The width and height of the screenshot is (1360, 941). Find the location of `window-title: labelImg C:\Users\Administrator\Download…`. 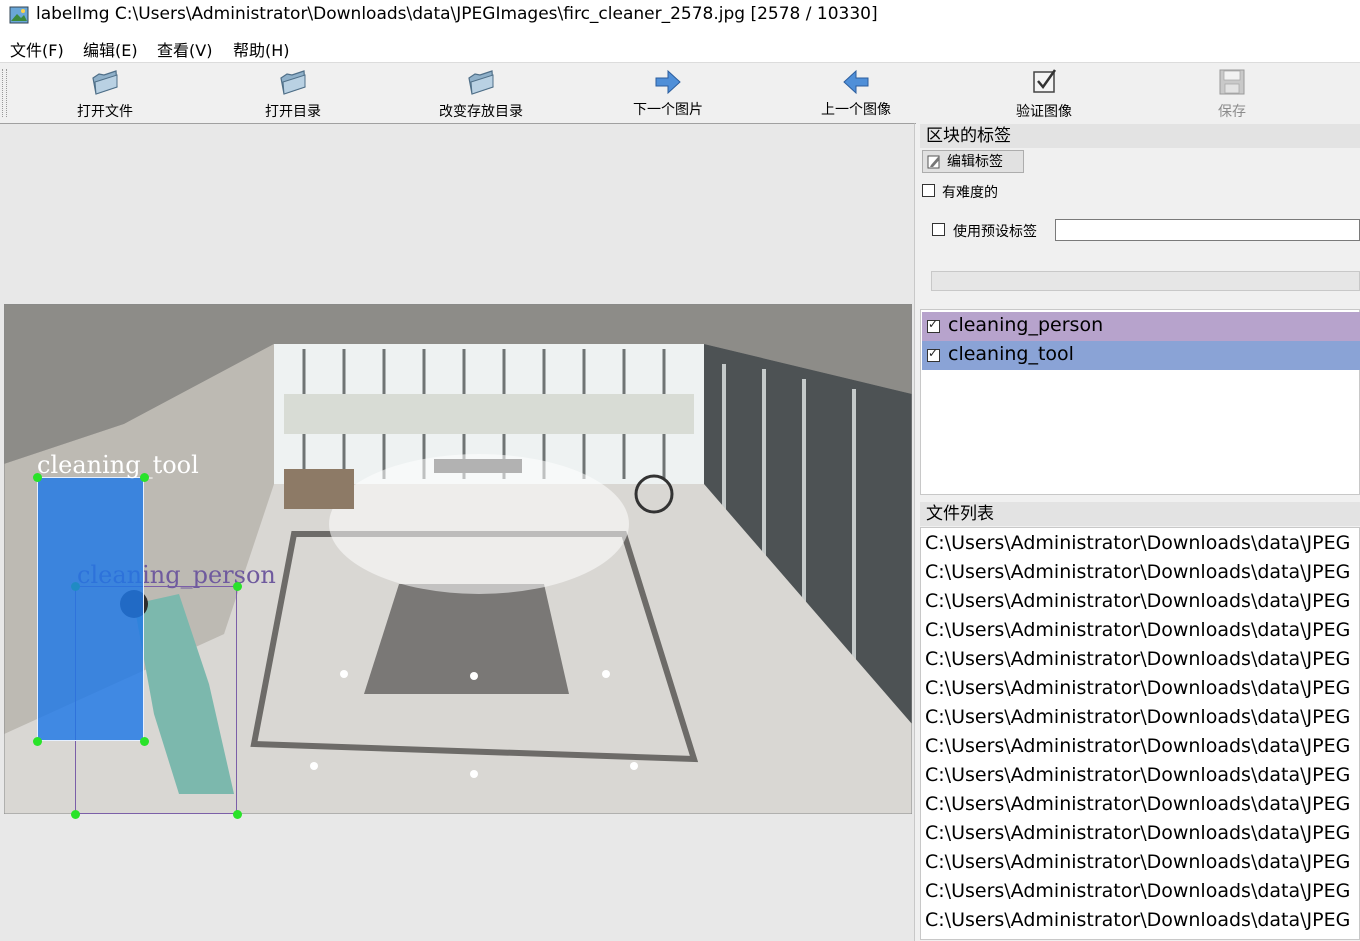

window-title: labelImg C:\Users\Administrator\Download… is located at coordinates (457, 14).